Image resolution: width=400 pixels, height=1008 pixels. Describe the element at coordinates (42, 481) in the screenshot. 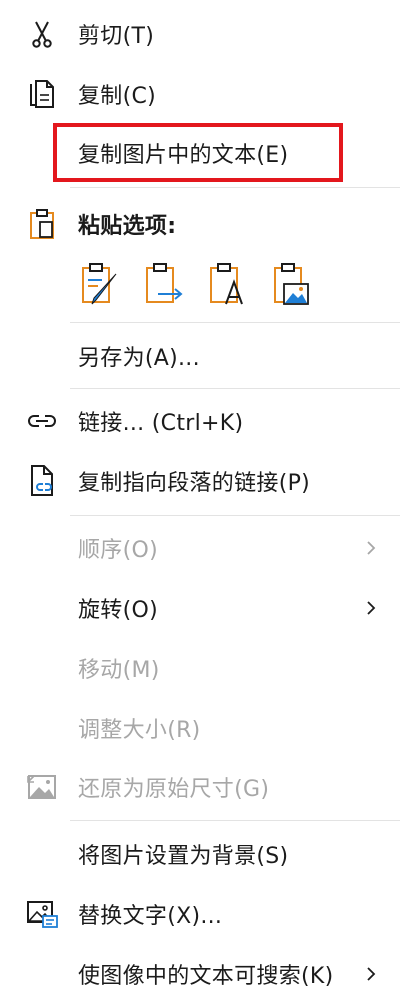

I see `document-link-icon` at that location.